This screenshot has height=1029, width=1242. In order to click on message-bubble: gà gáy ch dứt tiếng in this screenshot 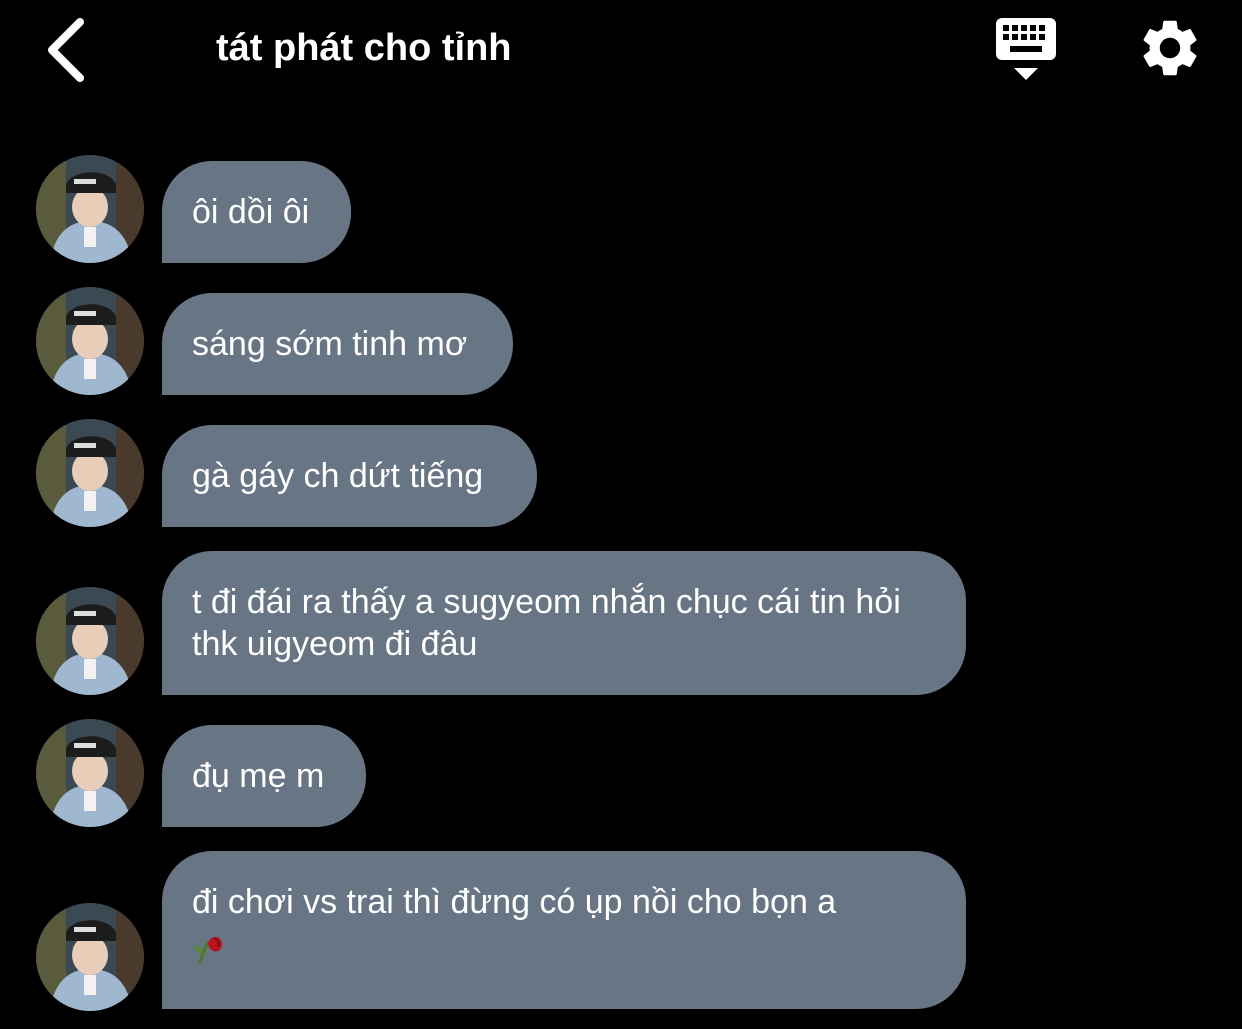, I will do `click(349, 476)`.